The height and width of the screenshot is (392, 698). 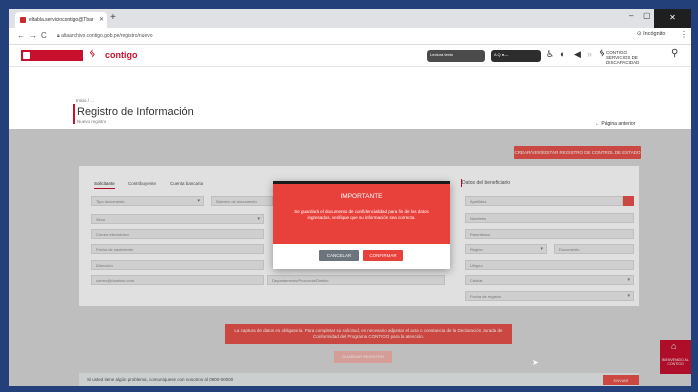 What do you see at coordinates (361, 256) in the screenshot?
I see `dialog-footer: CANCELAR CONFIRMAR` at bounding box center [361, 256].